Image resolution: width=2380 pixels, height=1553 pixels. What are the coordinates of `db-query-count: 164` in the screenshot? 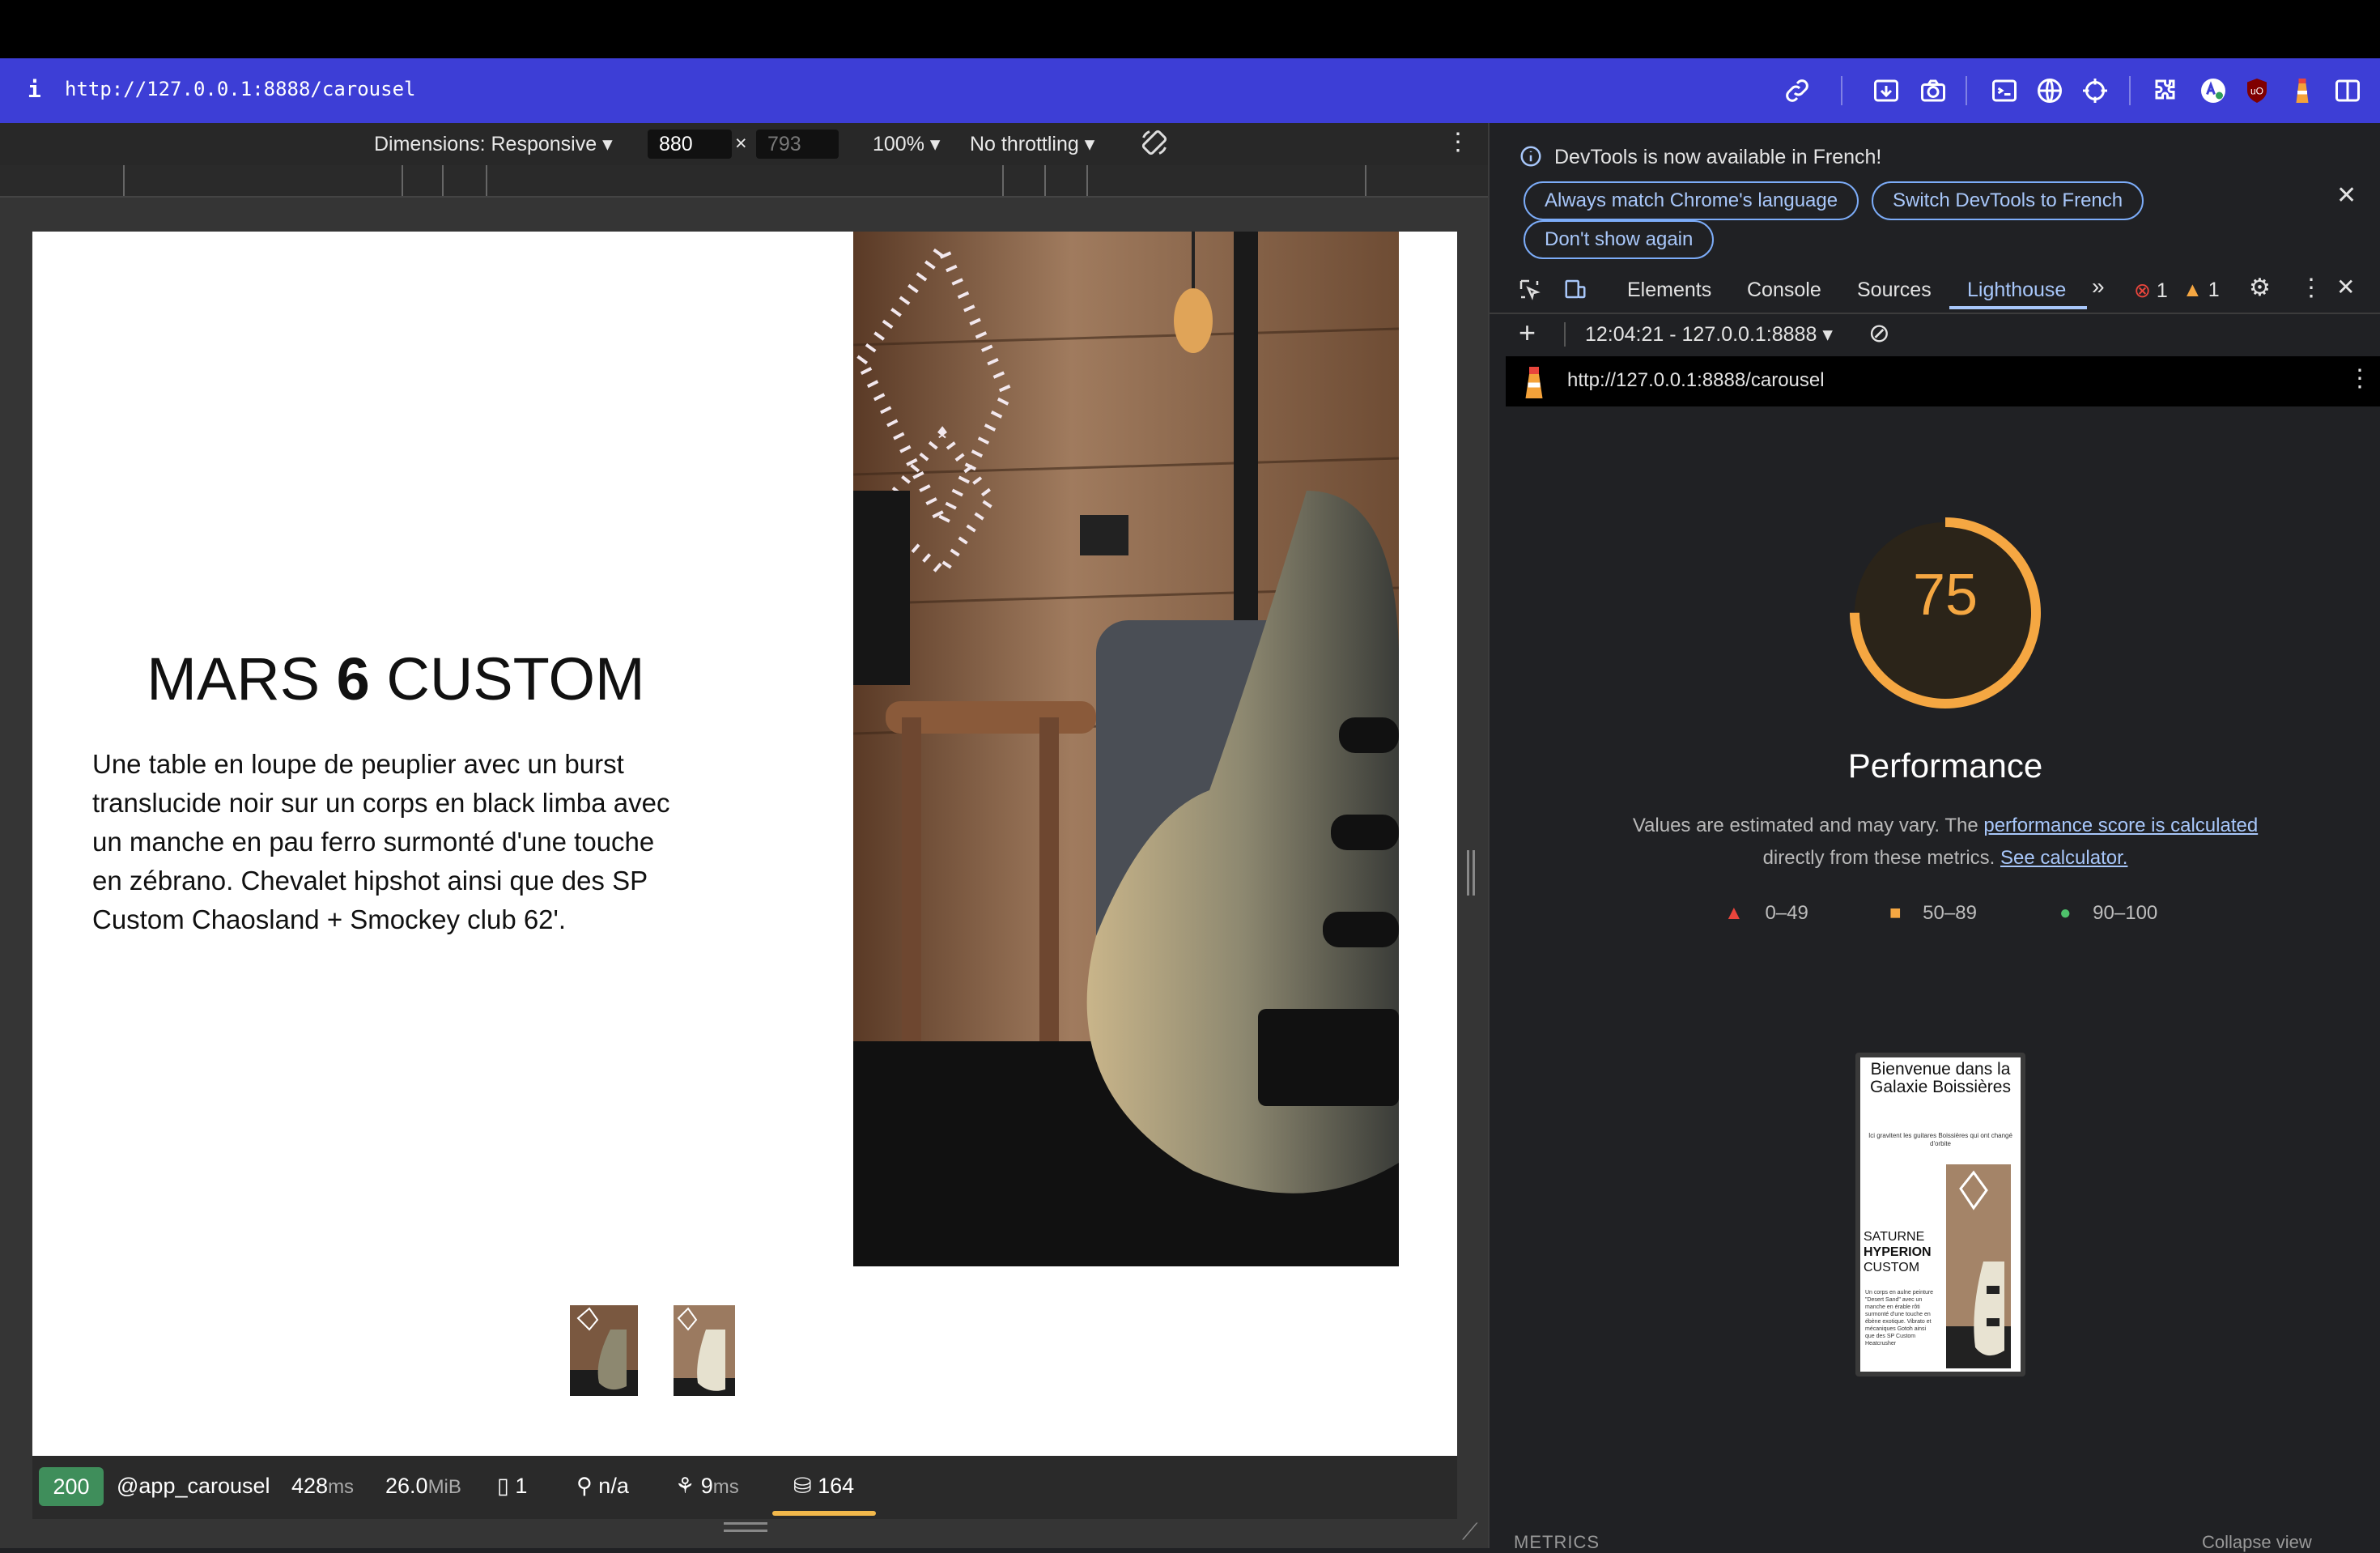 It's located at (836, 1486).